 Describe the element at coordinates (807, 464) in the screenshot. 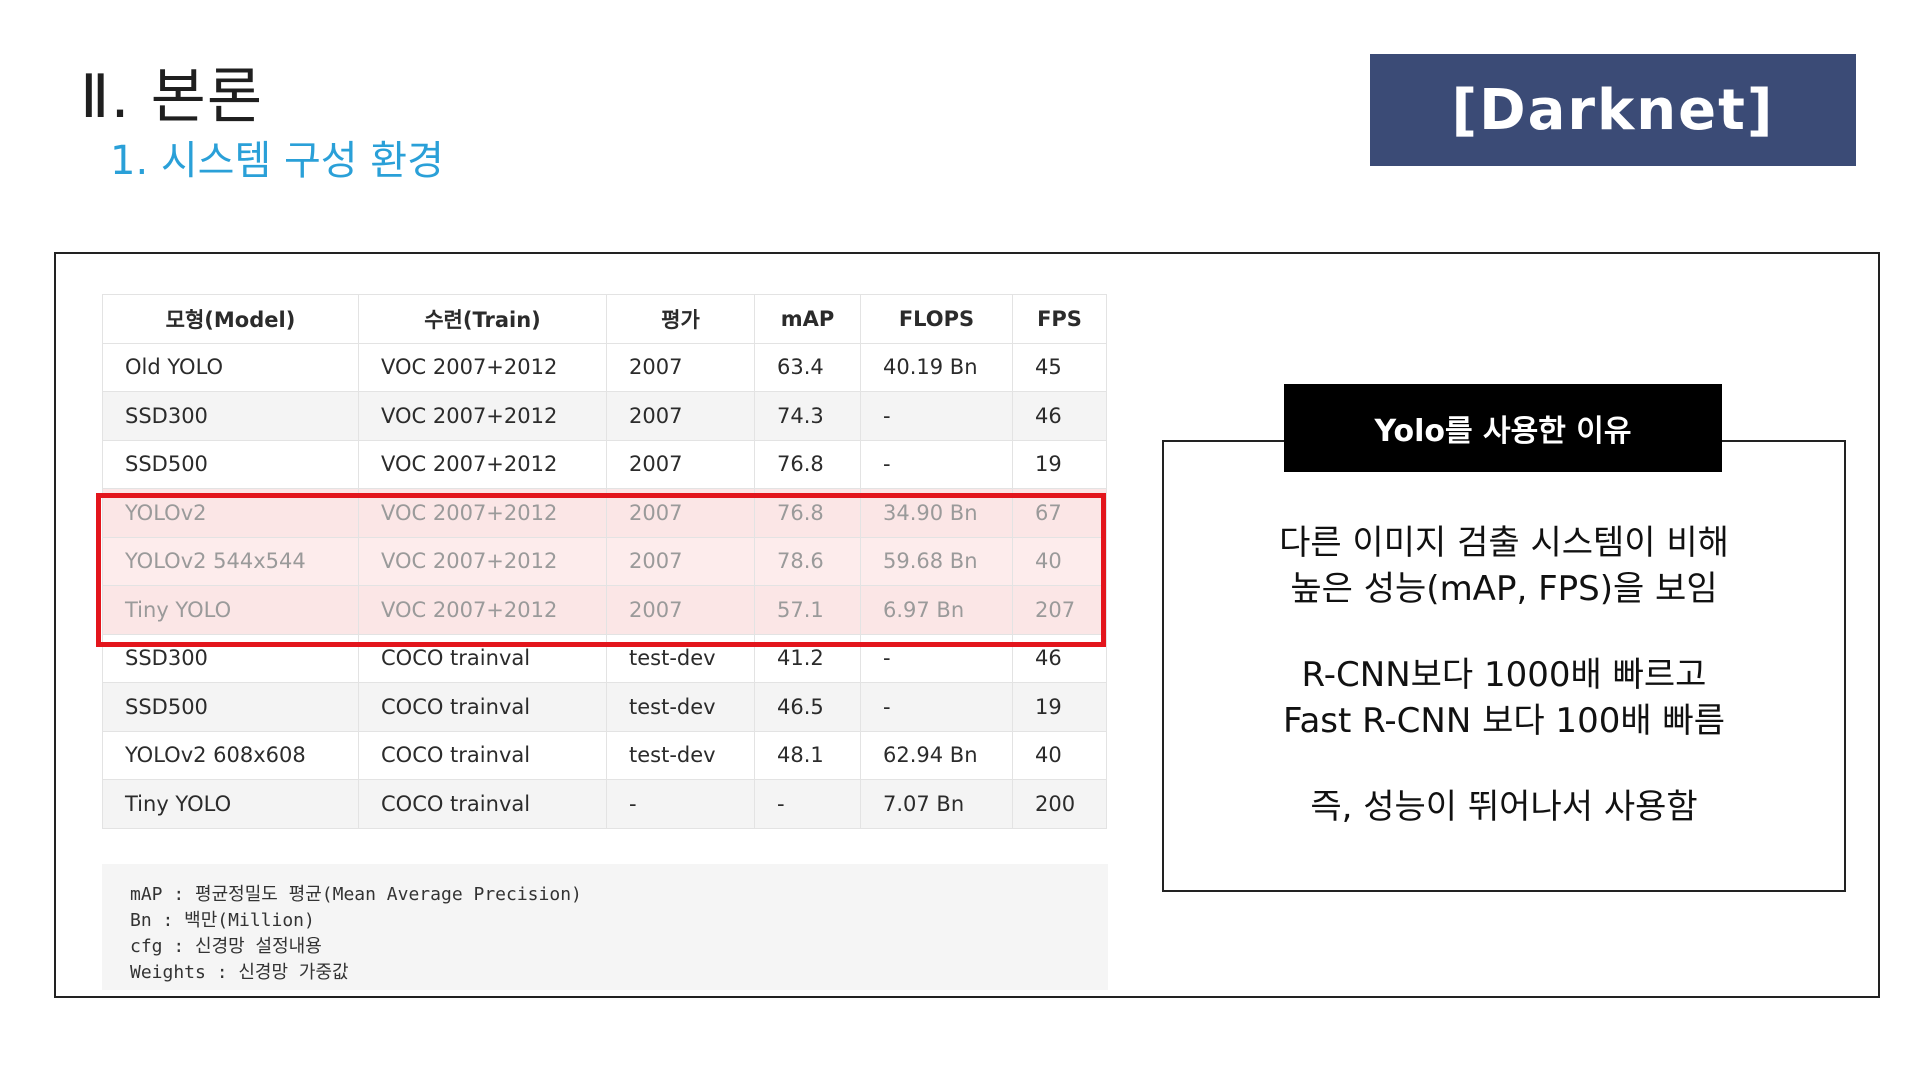

I see `cell-map: 76.8` at that location.